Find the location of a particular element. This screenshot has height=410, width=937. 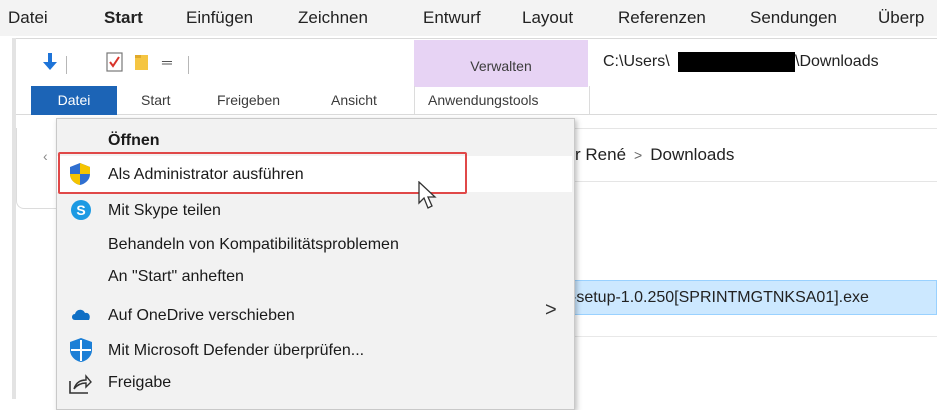

folder-icon is located at coordinates (142, 64).